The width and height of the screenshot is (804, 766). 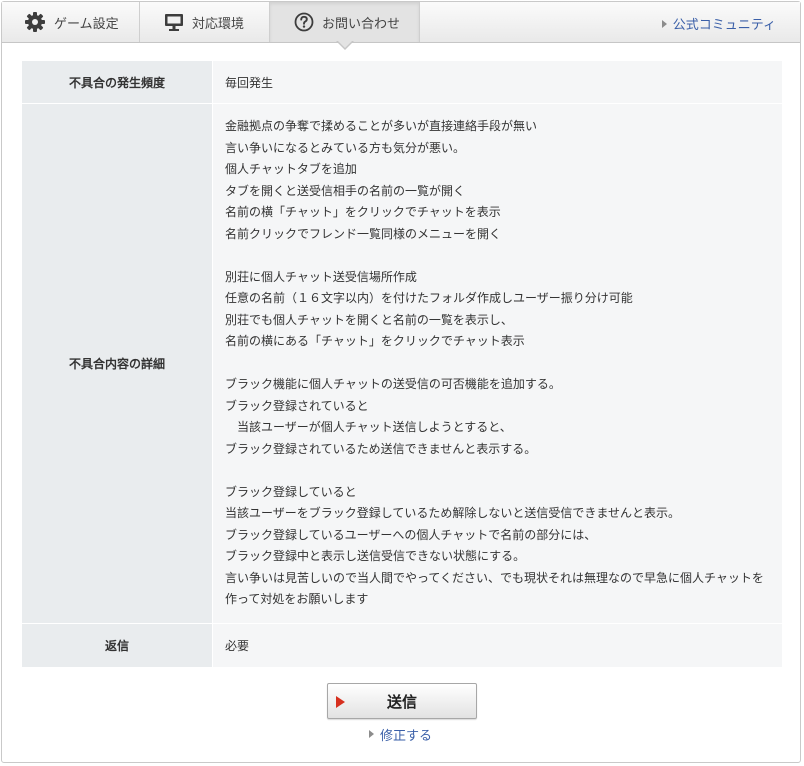 I want to click on detail-line: 当該ユーザーをブラック登録しているため解除しないと送信受信できませんと表示。, so click(x=453, y=513).